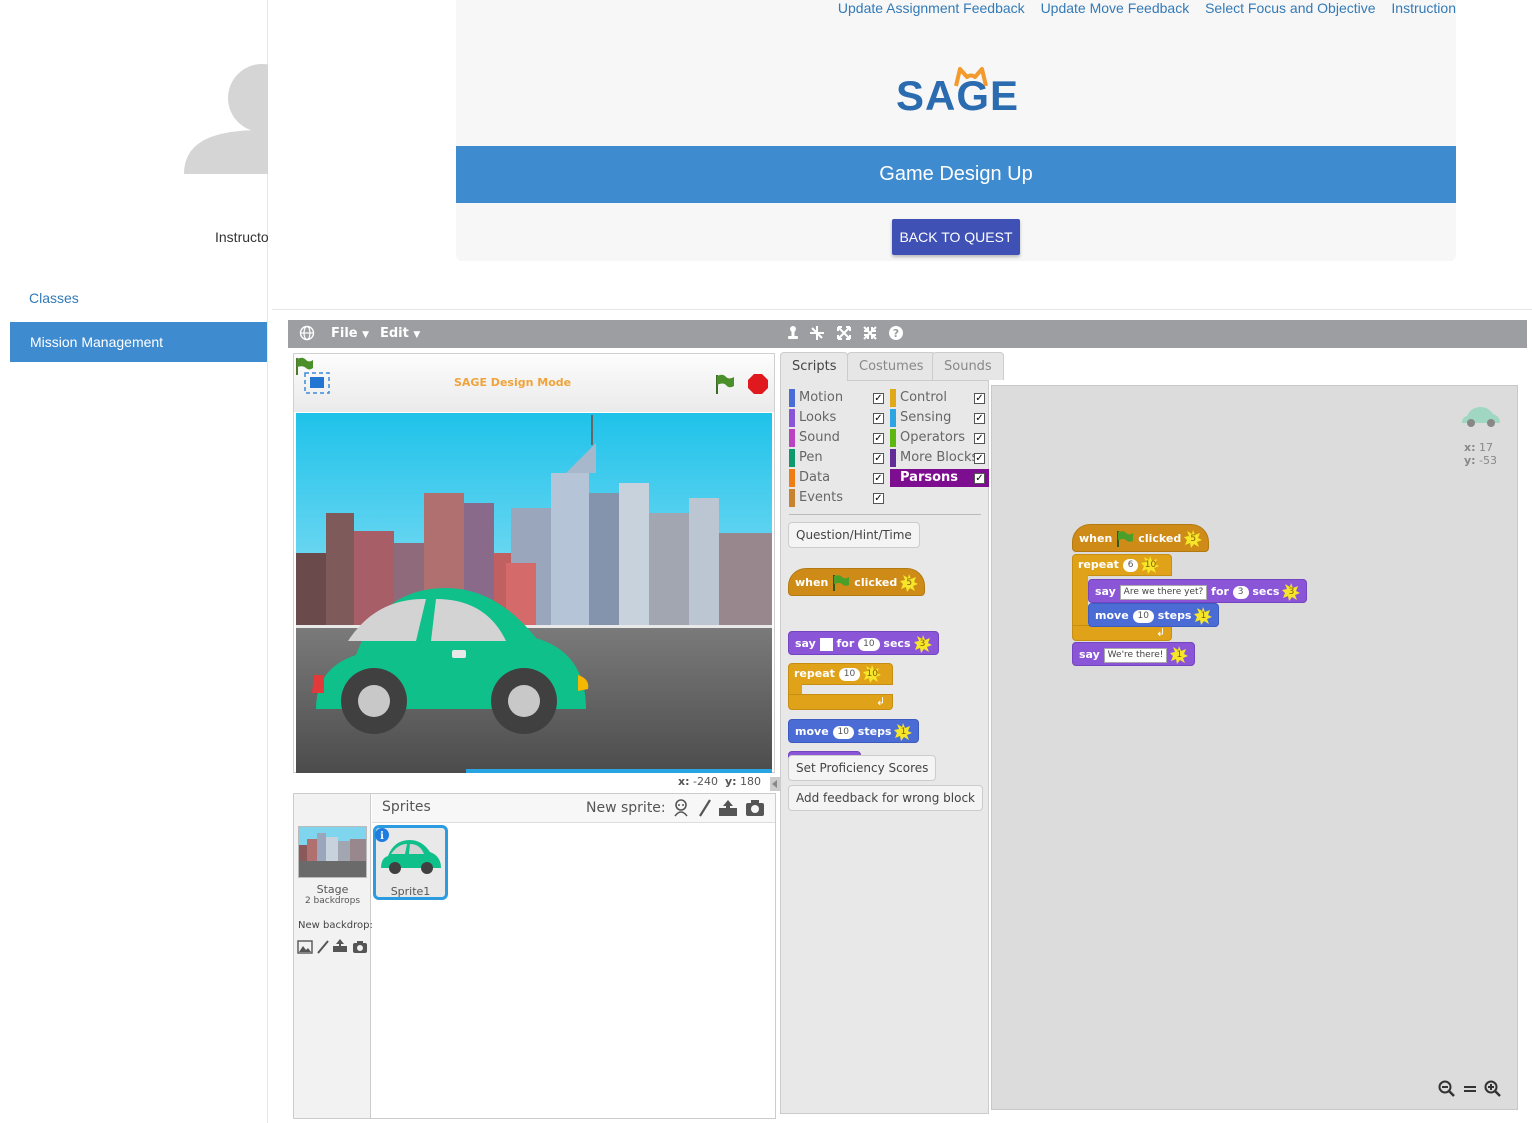 This screenshot has width=1532, height=1123. I want to click on block-steps-label: steps, so click(874, 731).